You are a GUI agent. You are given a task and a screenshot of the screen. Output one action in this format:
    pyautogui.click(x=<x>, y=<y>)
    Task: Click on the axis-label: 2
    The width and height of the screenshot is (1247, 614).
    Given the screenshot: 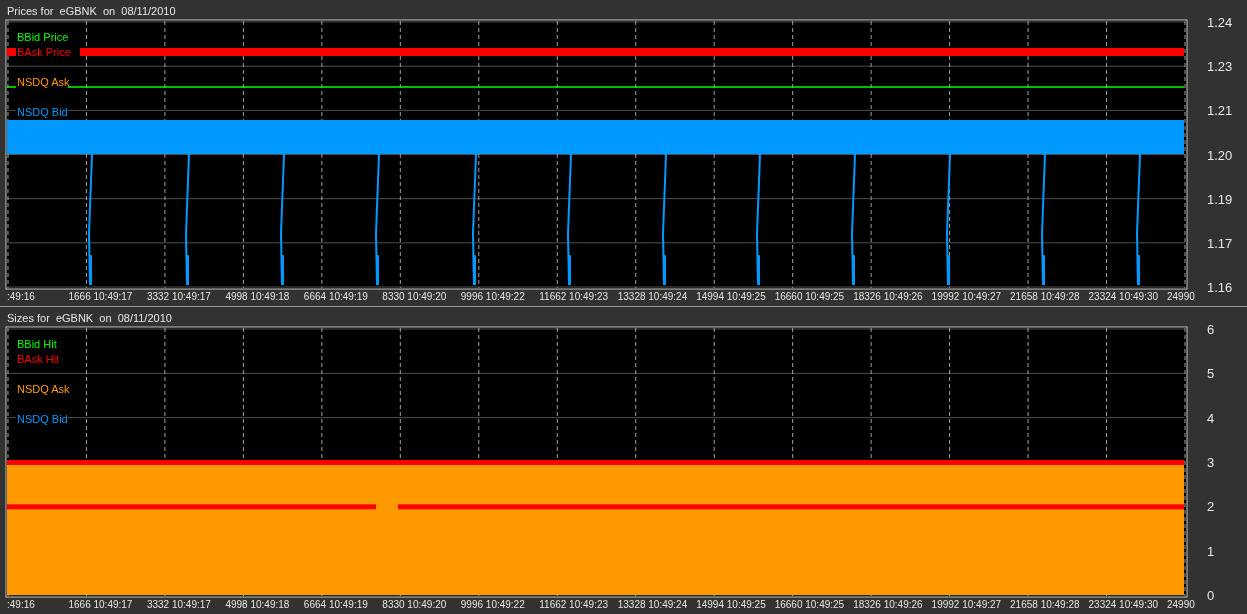 What is the action you would take?
    pyautogui.click(x=1211, y=507)
    